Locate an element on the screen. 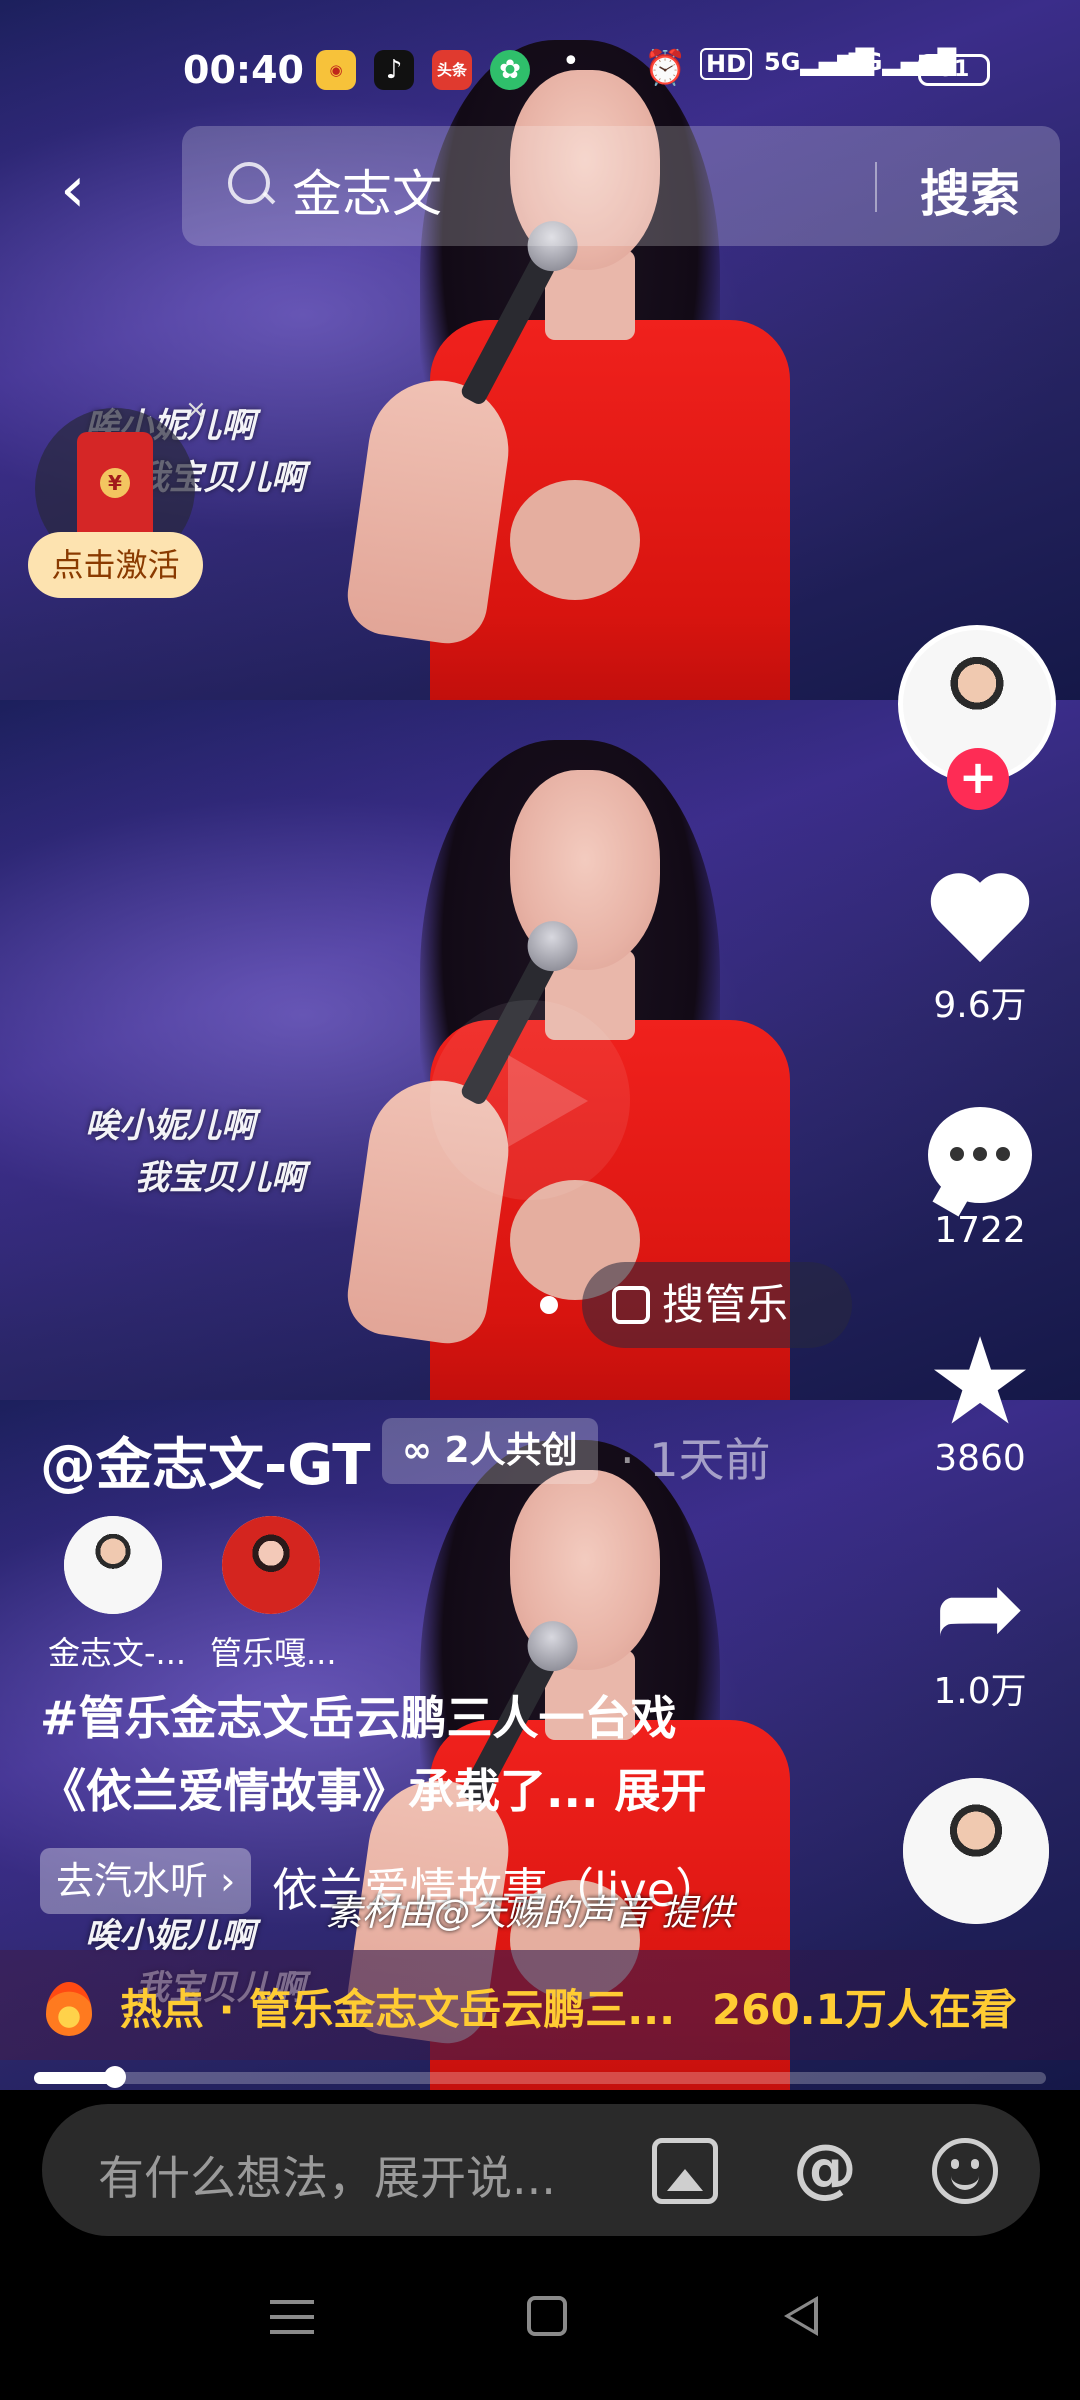 The width and height of the screenshot is (1080, 2400). status-time: 00:40 is located at coordinates (243, 70).